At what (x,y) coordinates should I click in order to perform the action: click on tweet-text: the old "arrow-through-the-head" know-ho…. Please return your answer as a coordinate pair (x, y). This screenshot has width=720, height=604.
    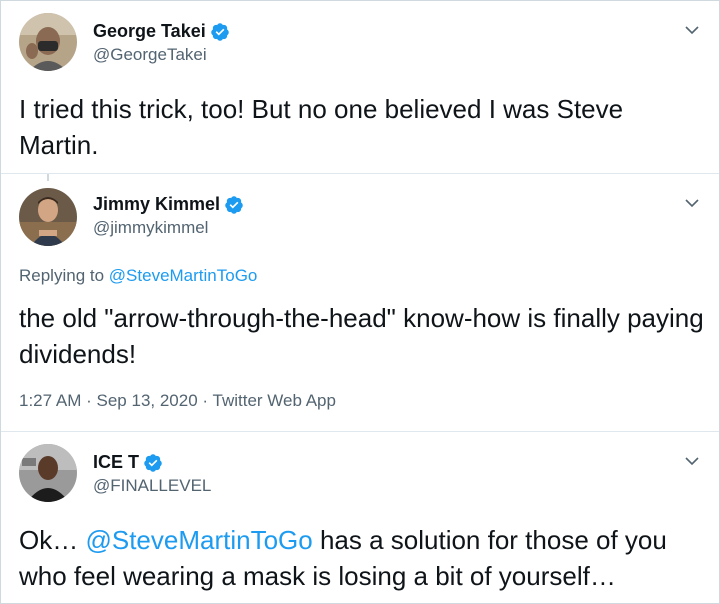
    Looking at the image, I should click on (361, 336).